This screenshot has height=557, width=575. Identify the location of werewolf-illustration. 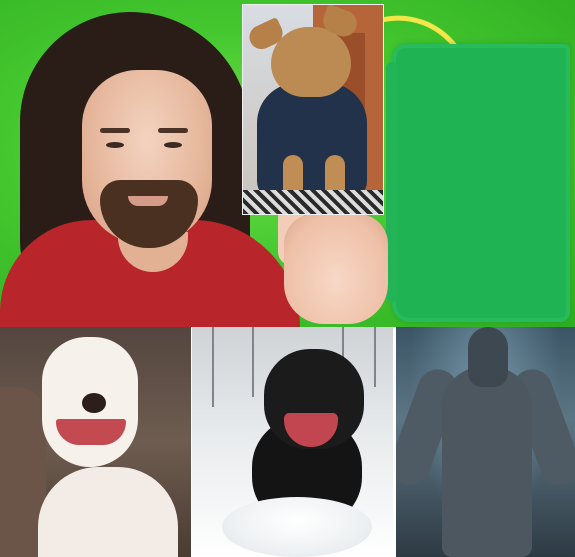
(485, 442).